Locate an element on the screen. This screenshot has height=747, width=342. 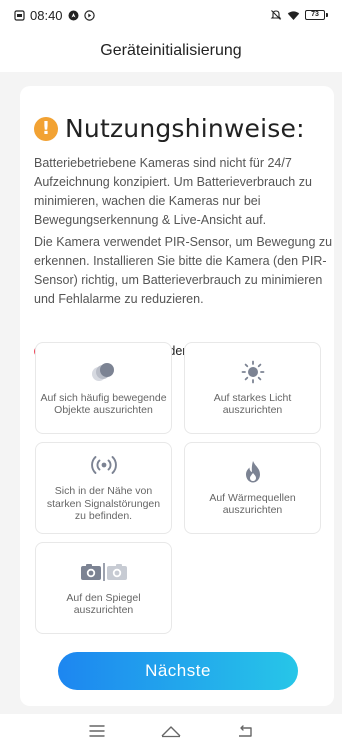
notification-icon is located at coordinates (19, 15).